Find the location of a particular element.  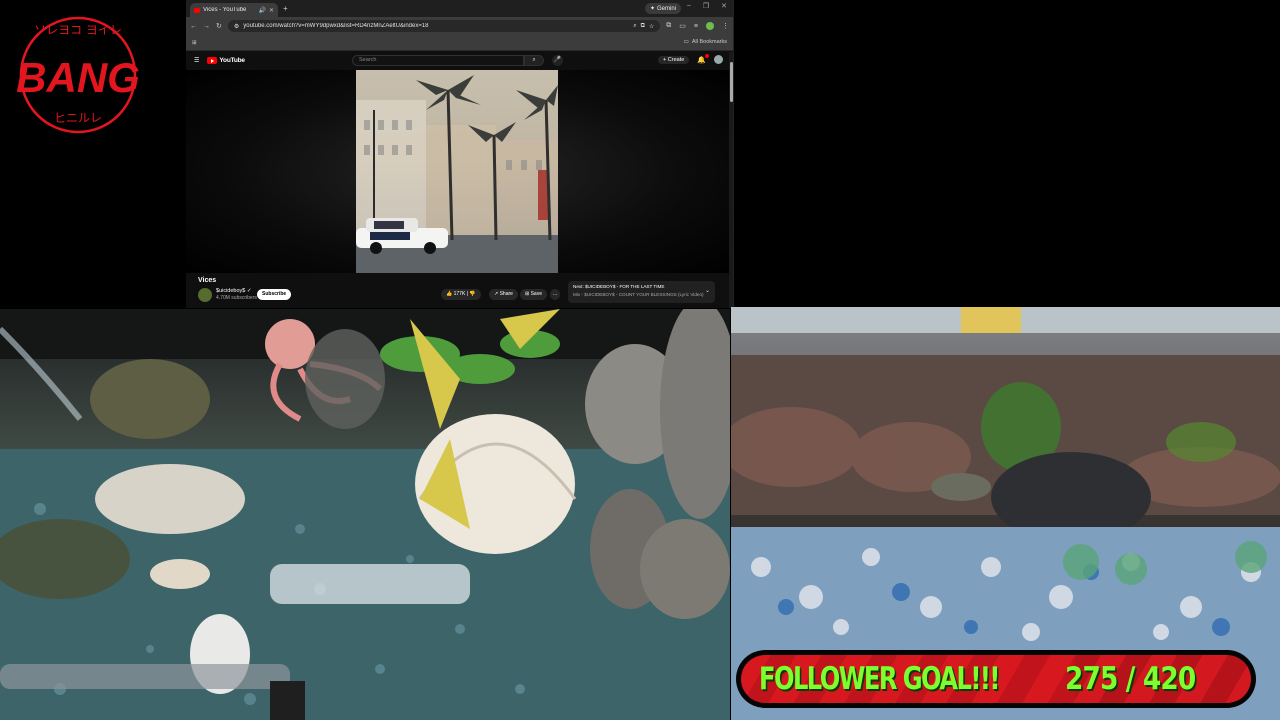

youtube-favicon-icon is located at coordinates (197, 10).